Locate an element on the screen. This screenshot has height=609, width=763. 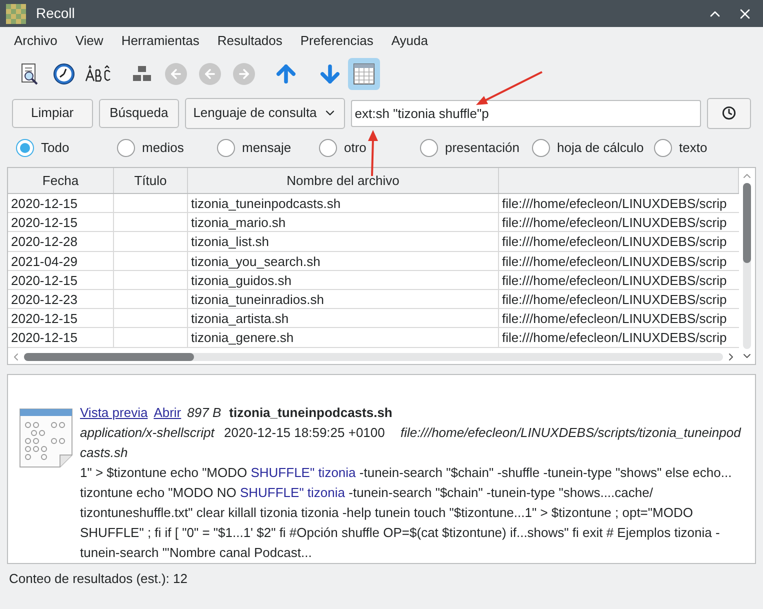
menu-item: Herramientas is located at coordinates (160, 41).